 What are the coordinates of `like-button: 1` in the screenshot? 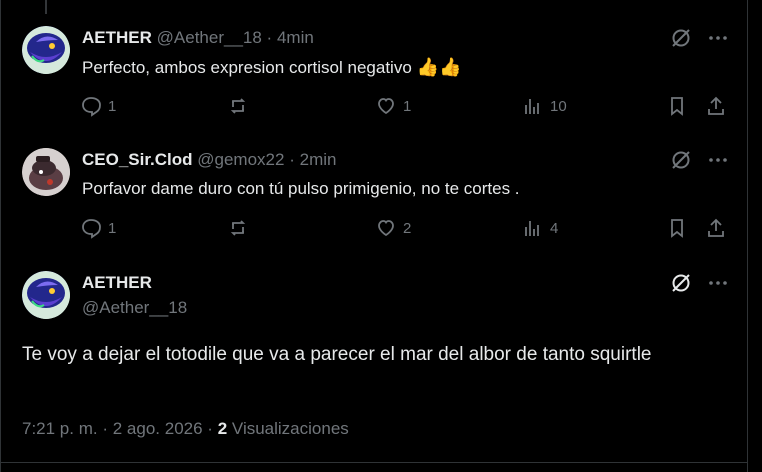 It's located at (393, 106).